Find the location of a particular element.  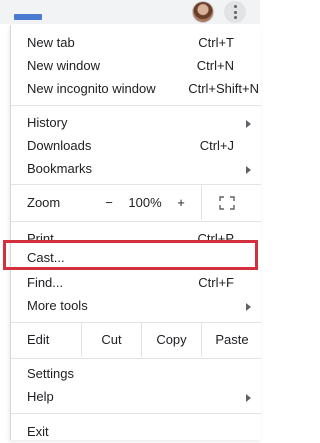

zoom-level: 100% is located at coordinates (145, 202).